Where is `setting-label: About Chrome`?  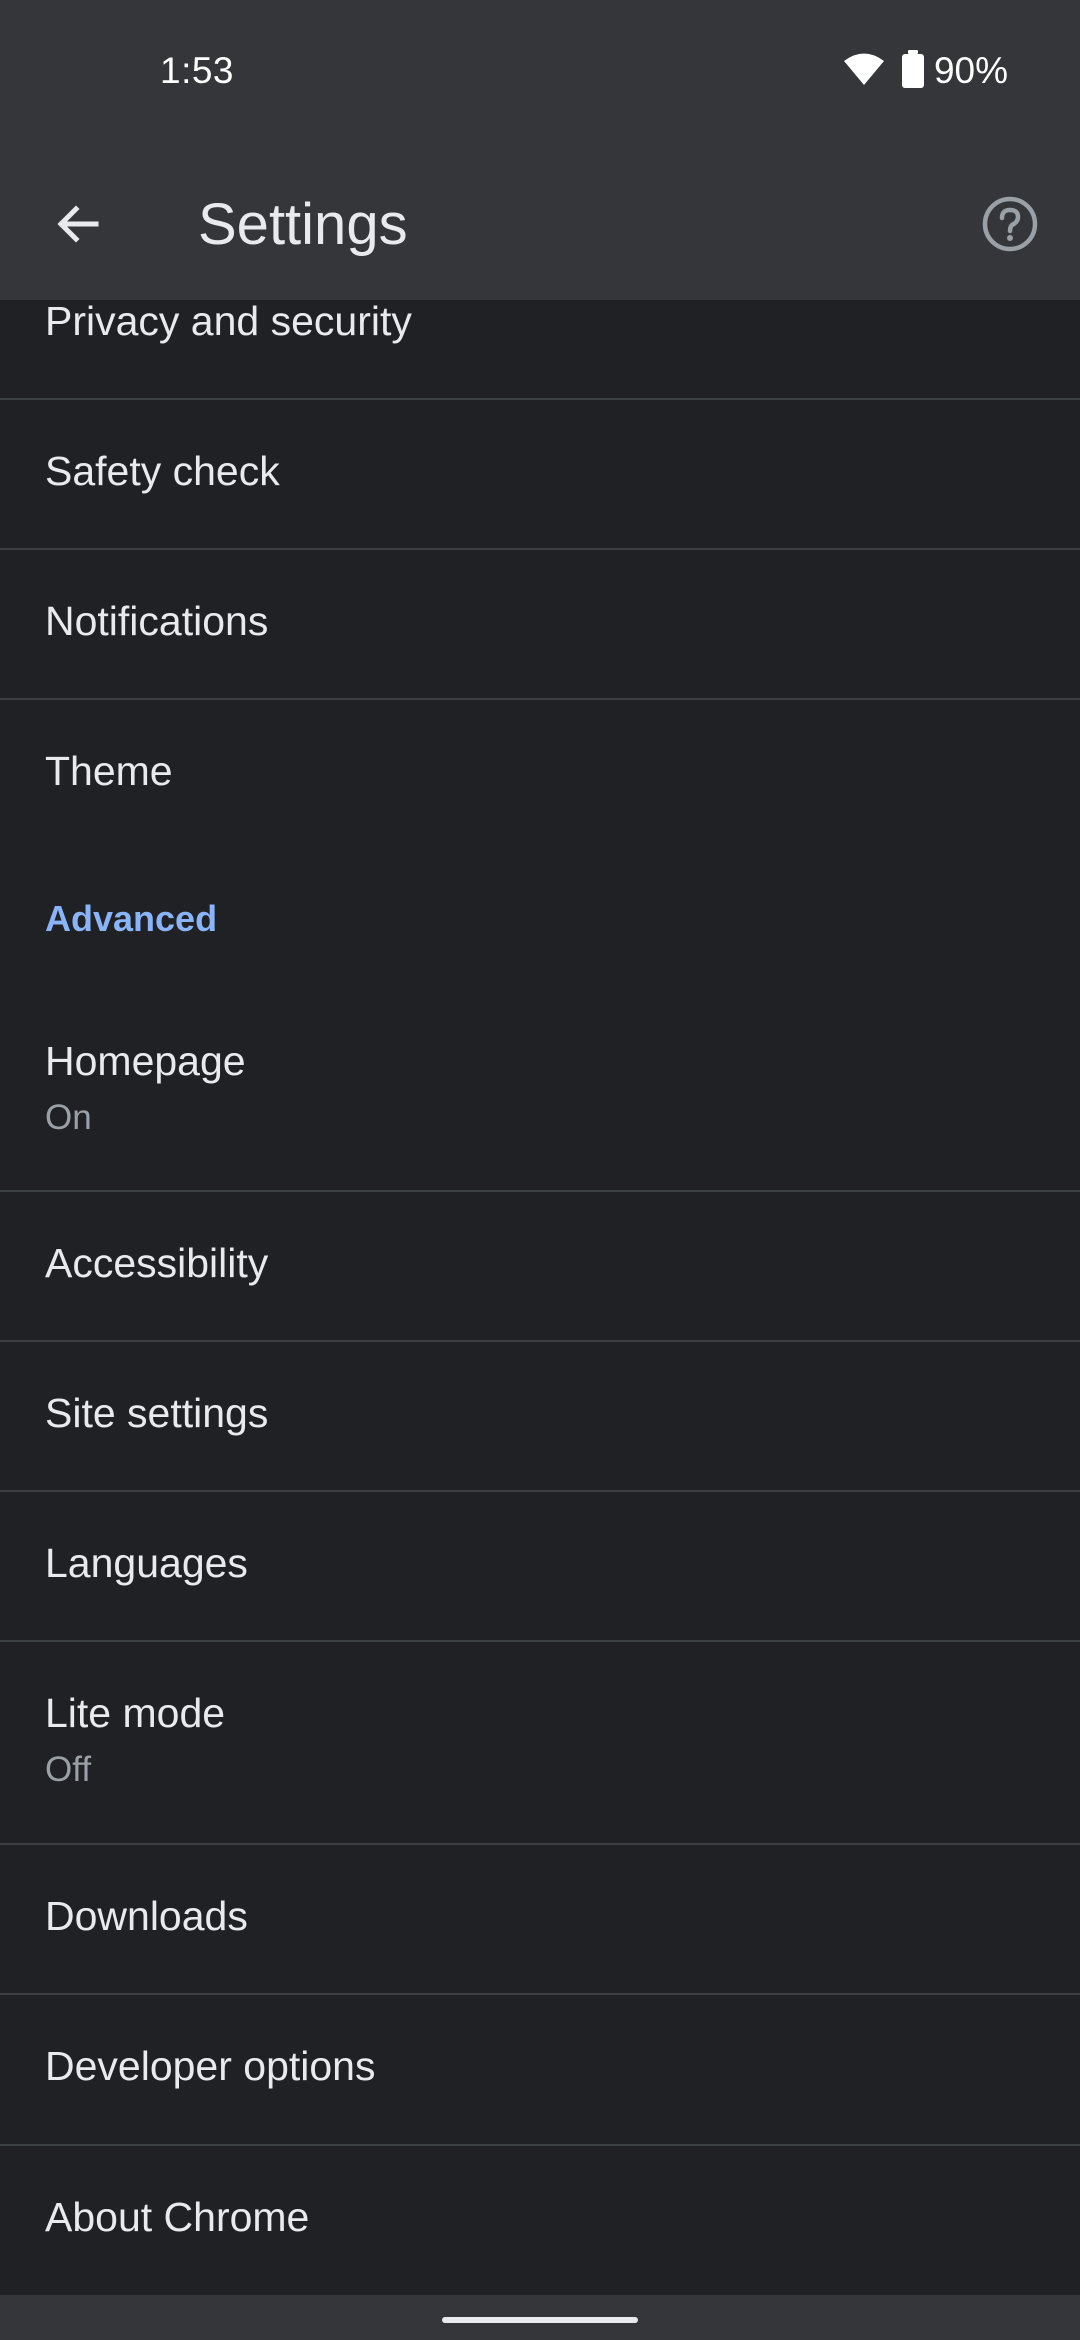 setting-label: About Chrome is located at coordinates (177, 2217).